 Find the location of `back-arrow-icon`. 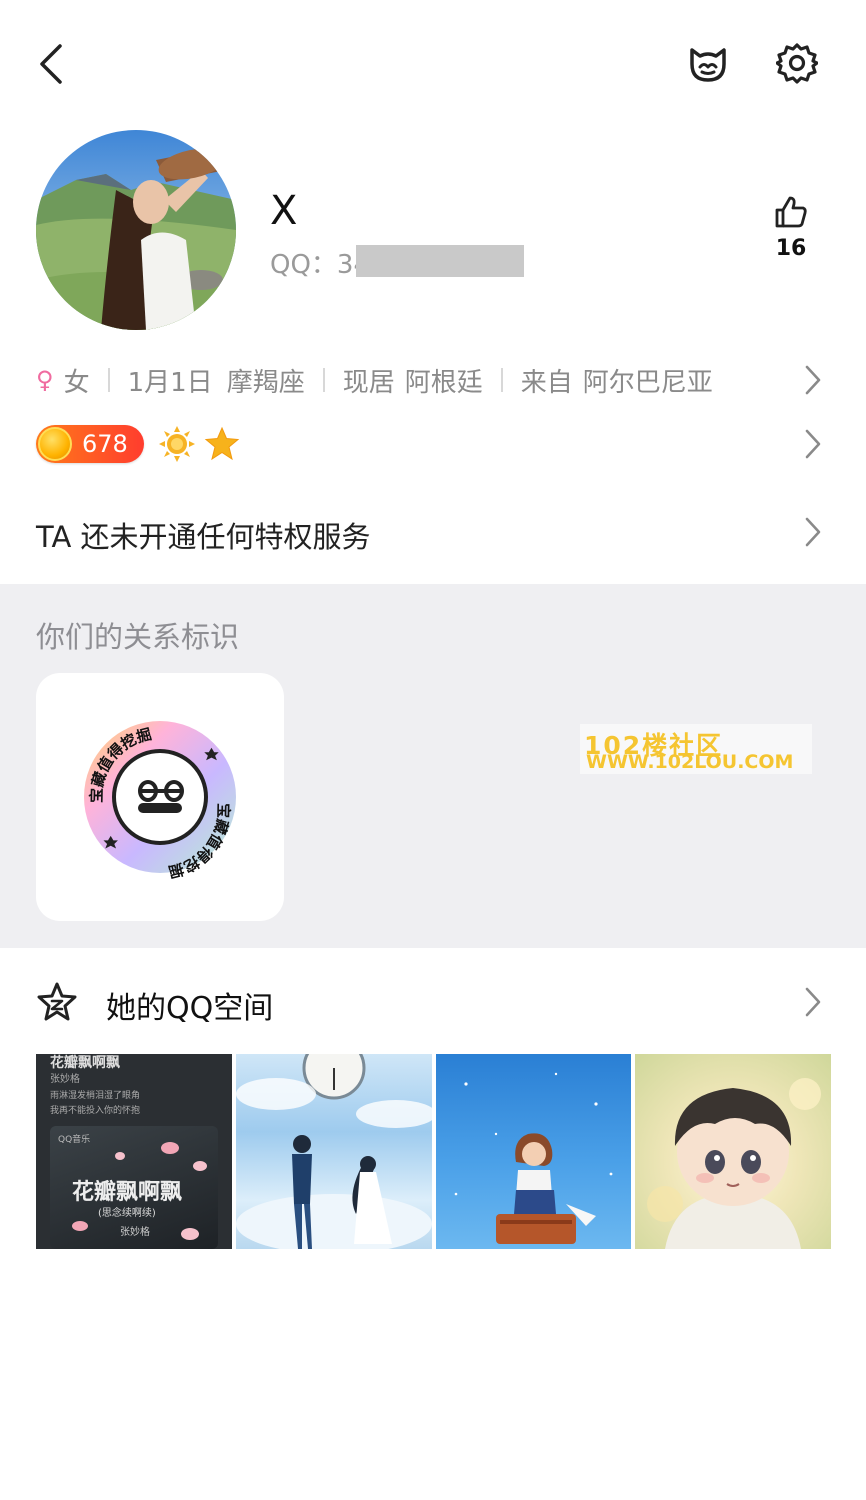

back-arrow-icon is located at coordinates (51, 64).